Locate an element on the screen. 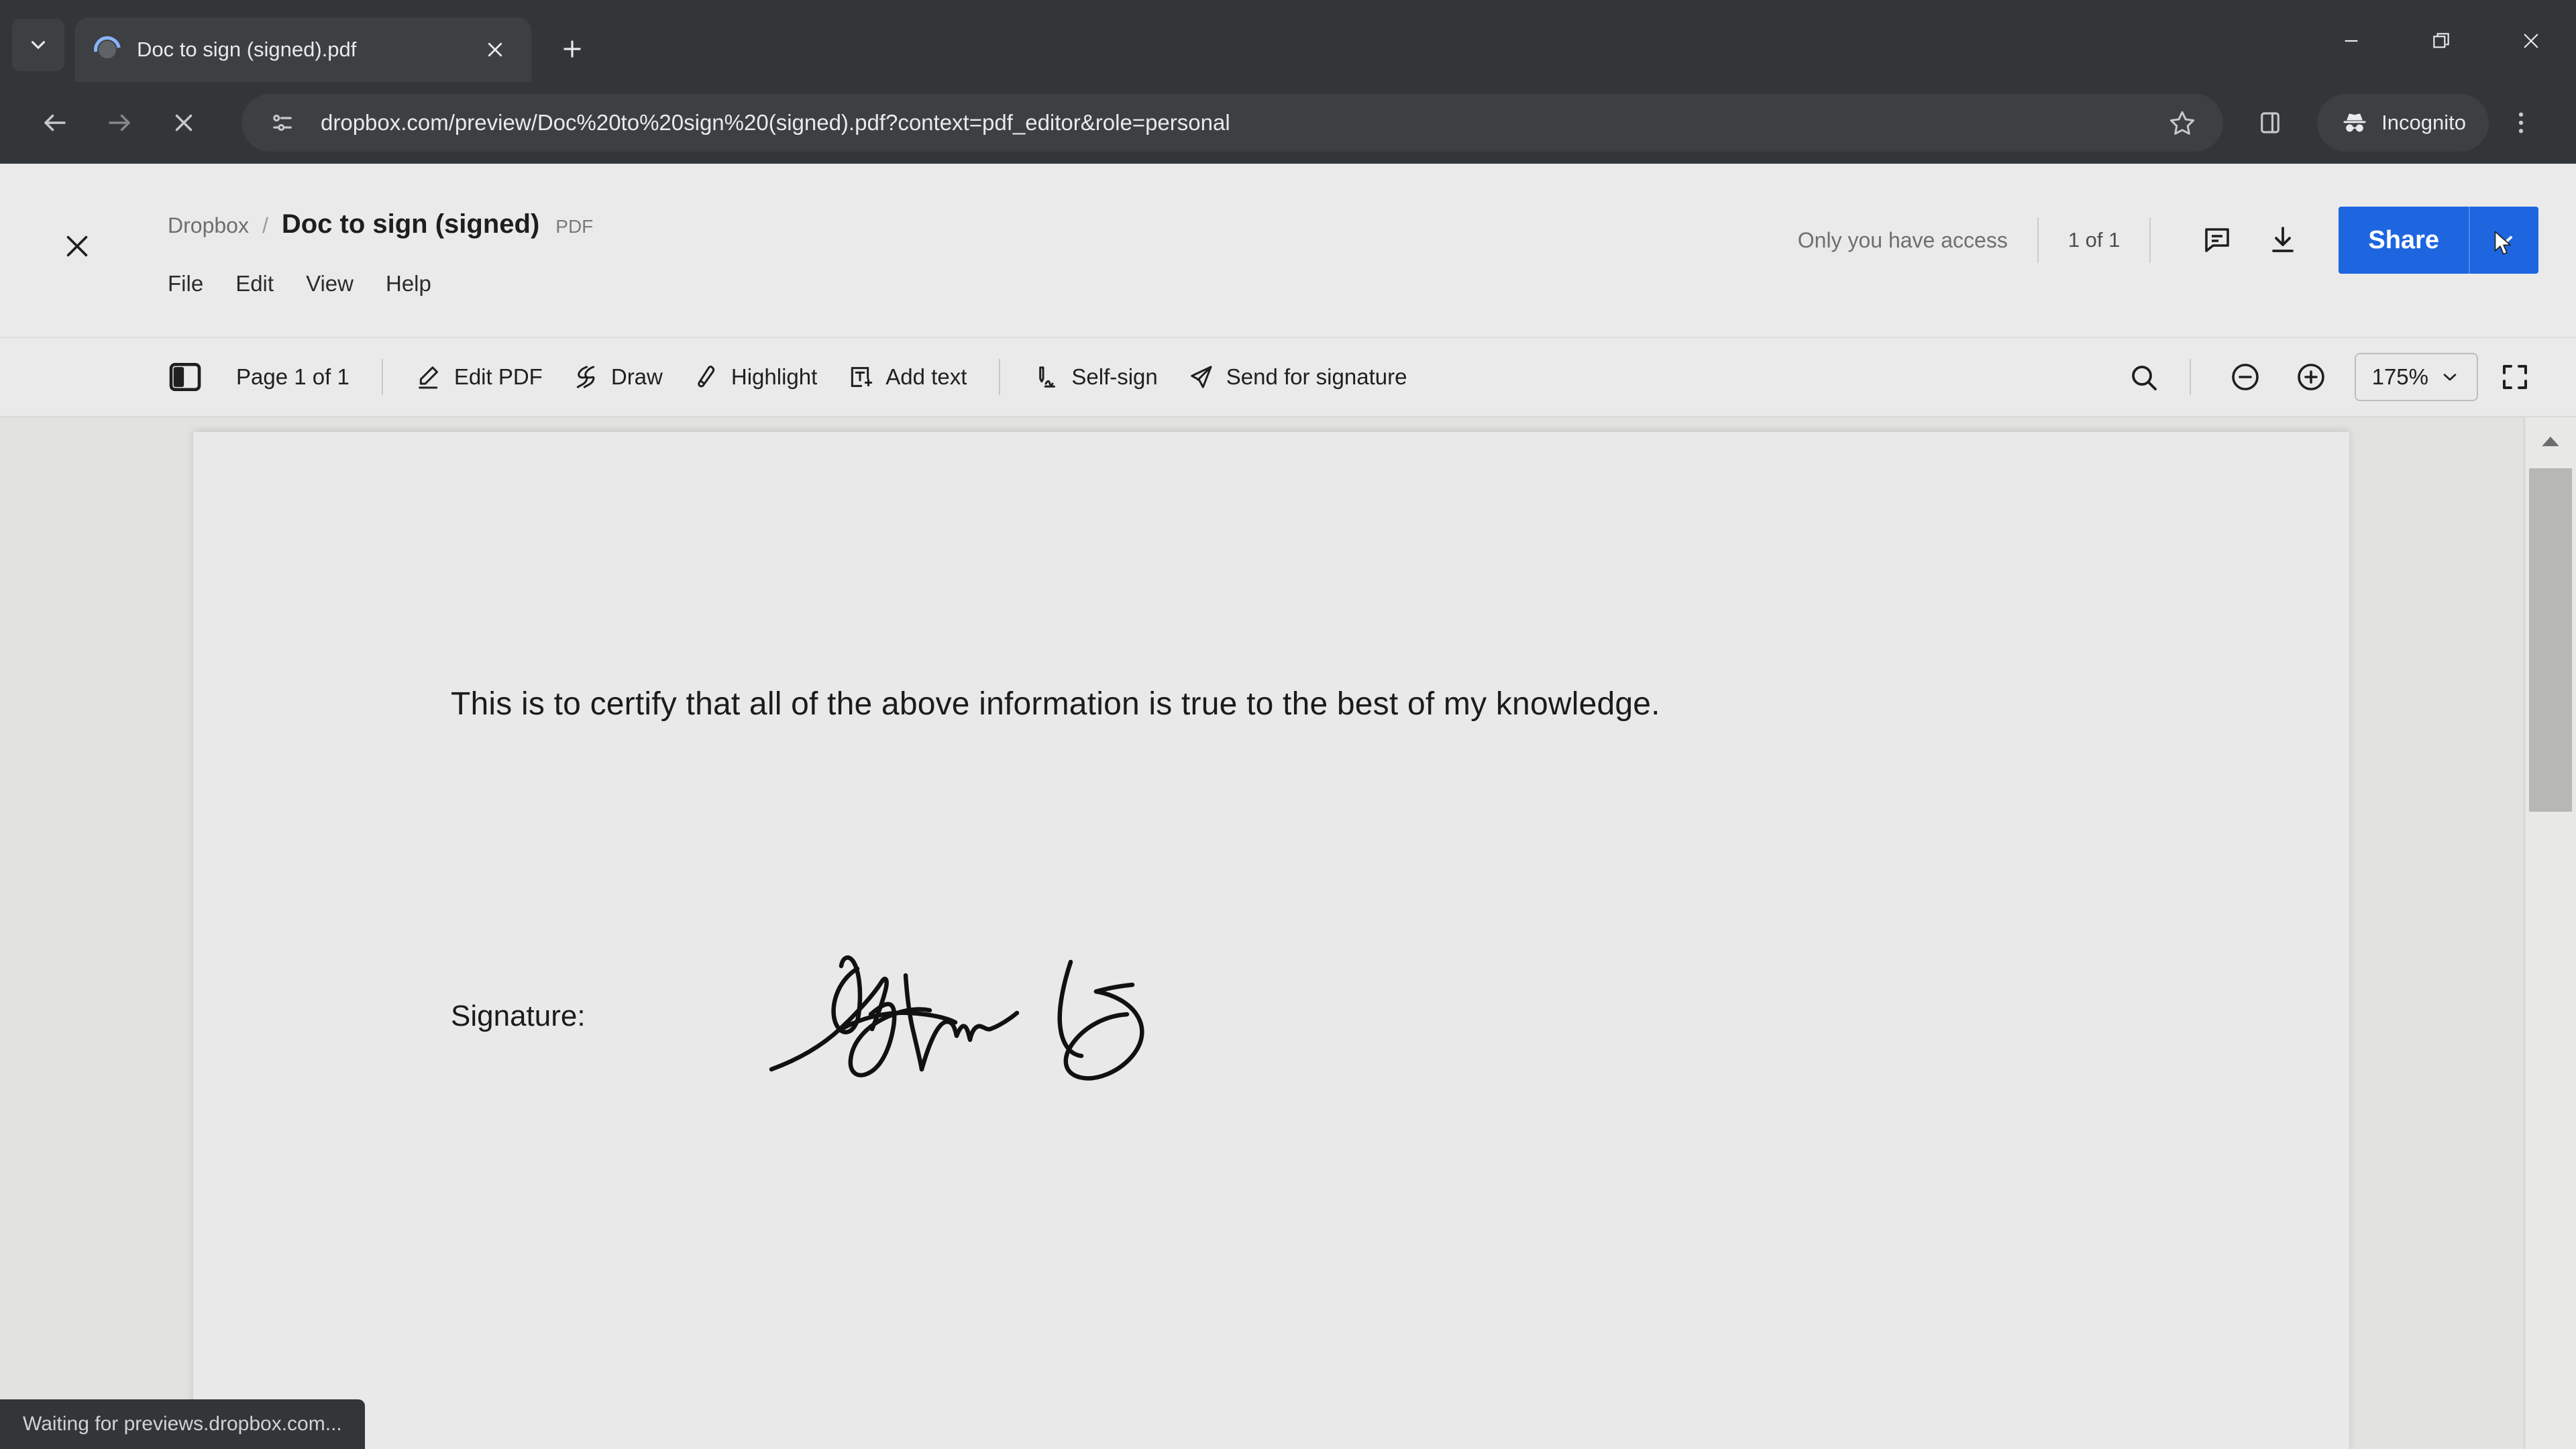 Image resolution: width=2576 pixels, height=1449 pixels. back-button is located at coordinates (55, 123).